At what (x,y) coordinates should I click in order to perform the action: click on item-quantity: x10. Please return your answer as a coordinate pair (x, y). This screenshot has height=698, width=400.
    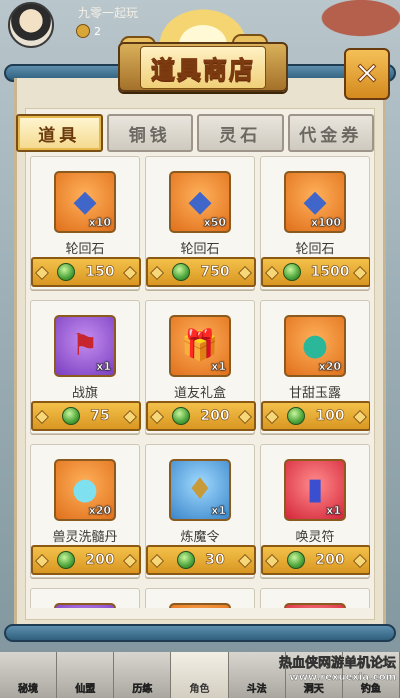
    Looking at the image, I should click on (99, 222).